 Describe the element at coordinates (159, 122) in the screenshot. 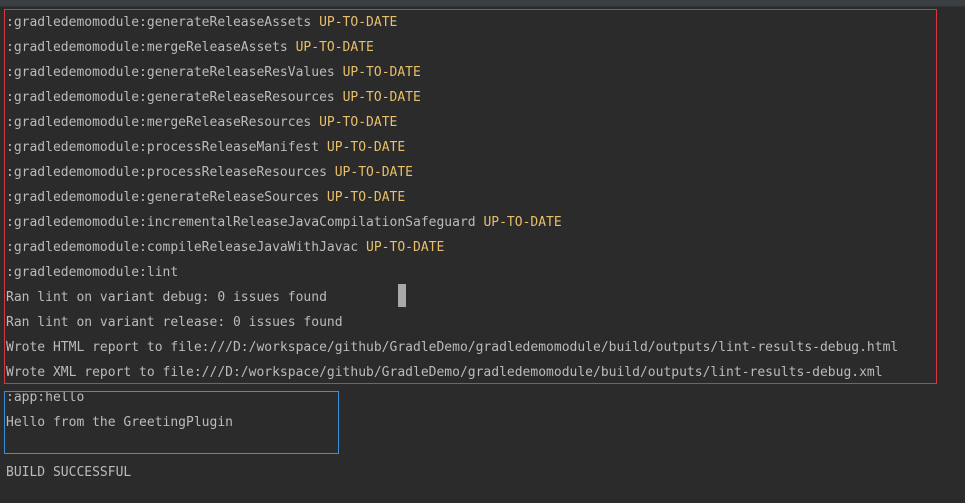

I see `task-name: :gradledemomodule:mergeReleaseResources` at that location.